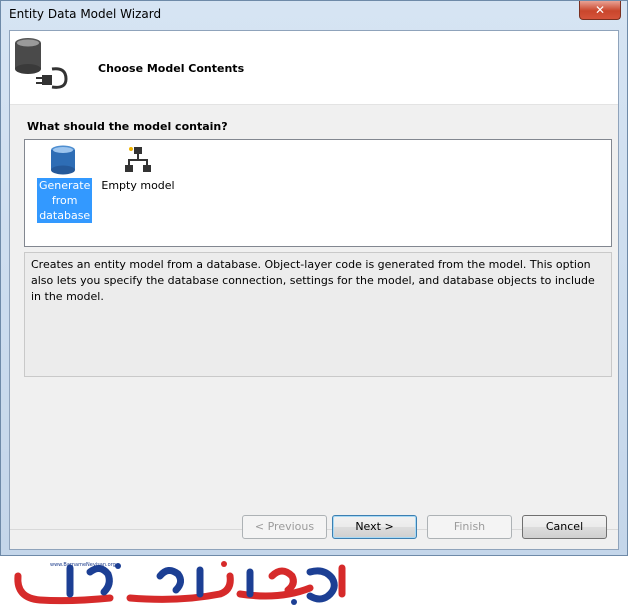 The height and width of the screenshot is (609, 628). Describe the element at coordinates (469, 527) in the screenshot. I see `finish-button: Finish` at that location.